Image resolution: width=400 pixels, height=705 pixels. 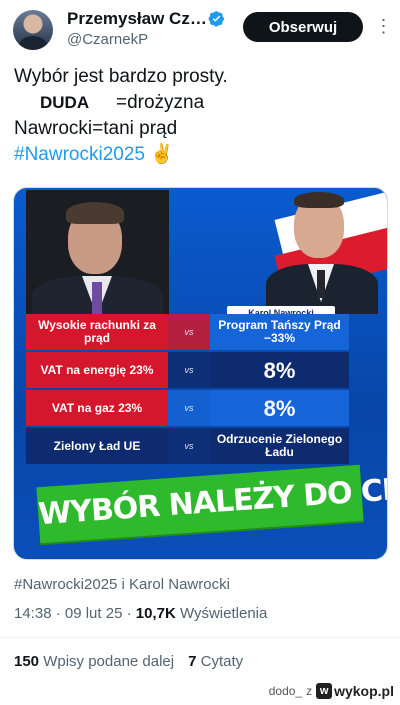 What do you see at coordinates (309, 691) in the screenshot?
I see `watermark-z: z` at bounding box center [309, 691].